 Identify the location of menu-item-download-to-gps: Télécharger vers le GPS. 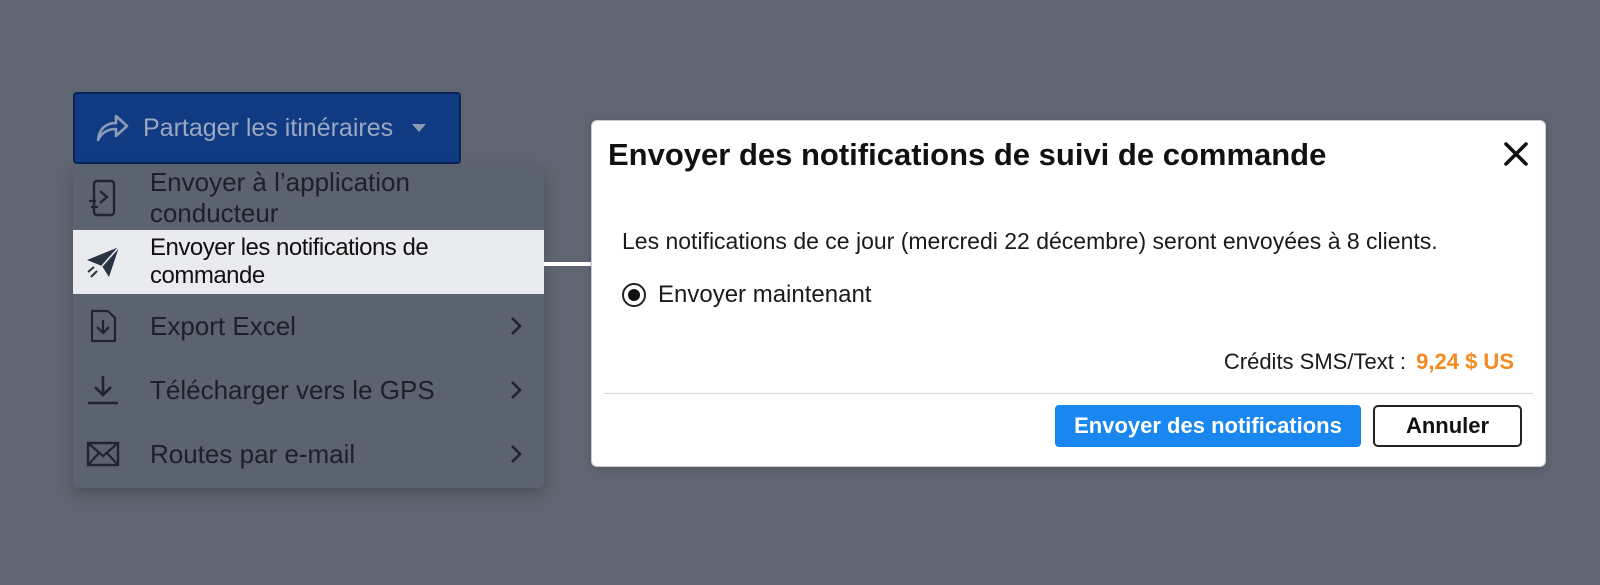
(308, 390).